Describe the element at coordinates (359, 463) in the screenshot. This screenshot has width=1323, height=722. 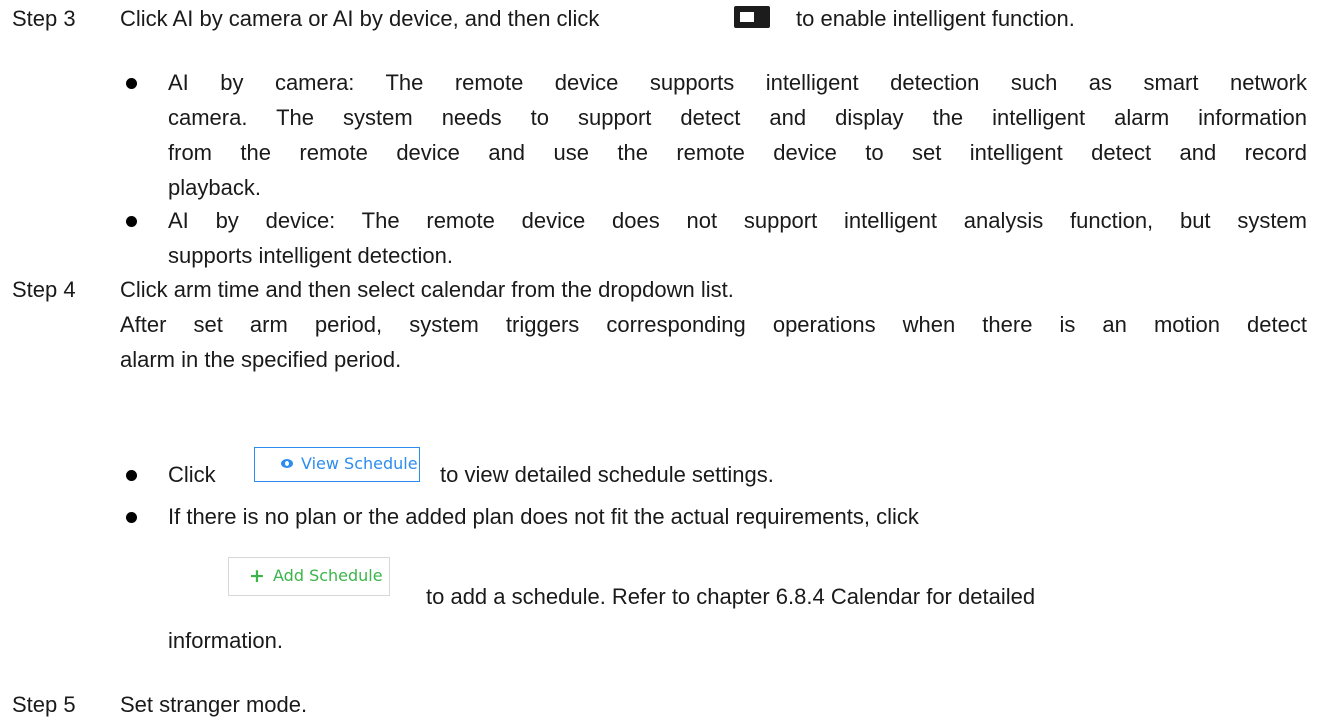
I see `view-schedule-label: View Schedule` at that location.